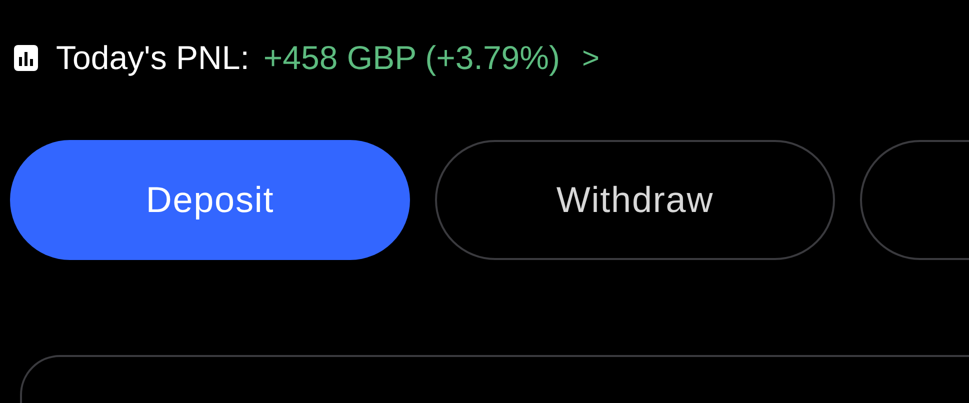 This screenshot has width=969, height=403. Describe the element at coordinates (26, 58) in the screenshot. I see `bar-chart-icon` at that location.